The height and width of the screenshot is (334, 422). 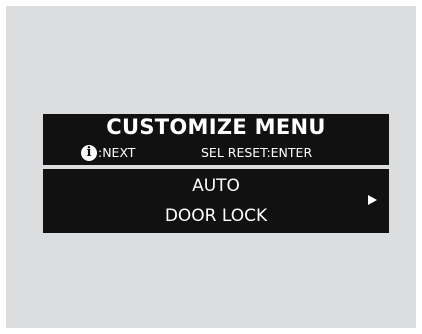 I want to click on info-icon: i, so click(x=89, y=153).